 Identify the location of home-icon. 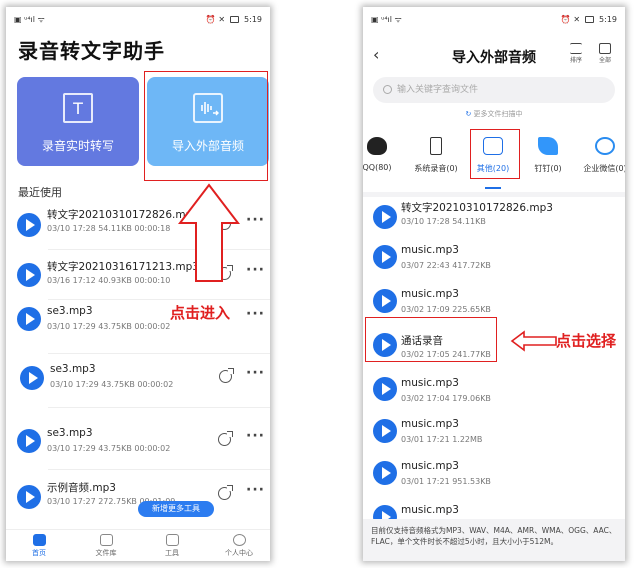
(39, 540).